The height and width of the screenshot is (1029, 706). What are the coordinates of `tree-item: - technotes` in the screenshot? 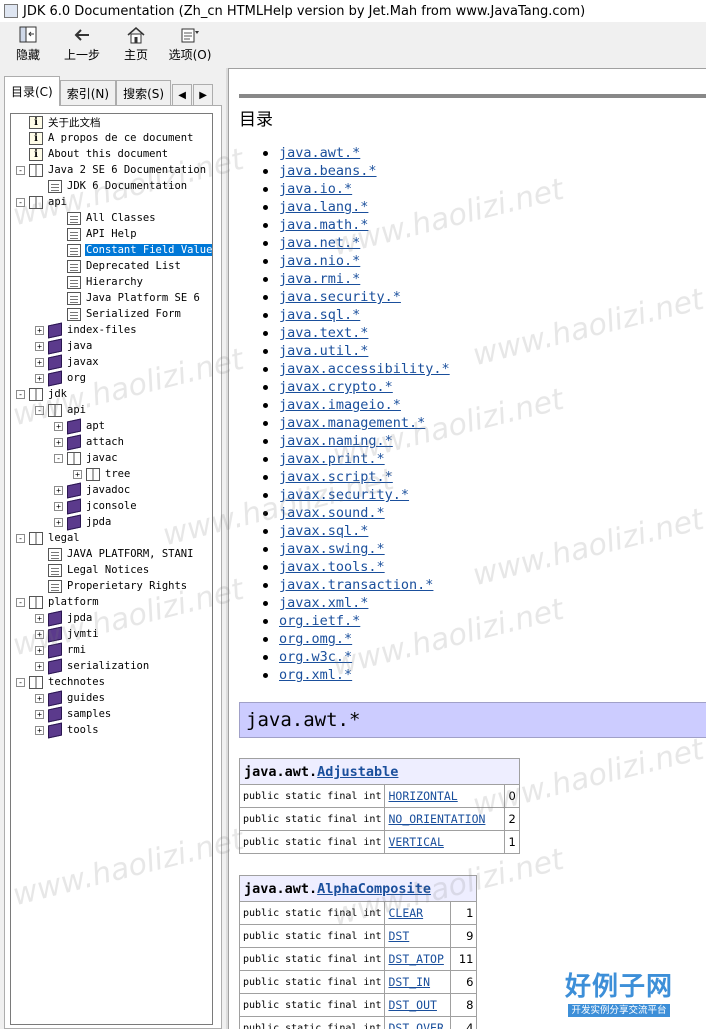 It's located at (61, 682).